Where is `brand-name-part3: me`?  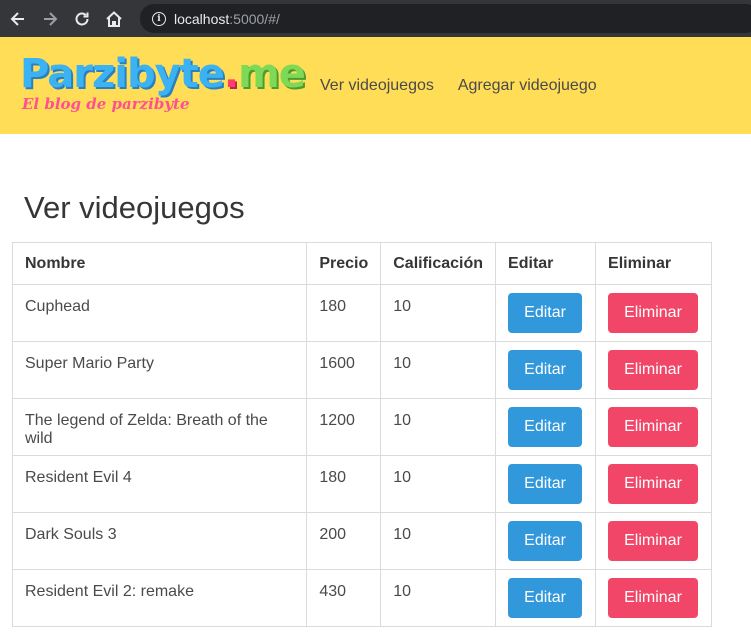
brand-name-part3: me is located at coordinates (272, 74).